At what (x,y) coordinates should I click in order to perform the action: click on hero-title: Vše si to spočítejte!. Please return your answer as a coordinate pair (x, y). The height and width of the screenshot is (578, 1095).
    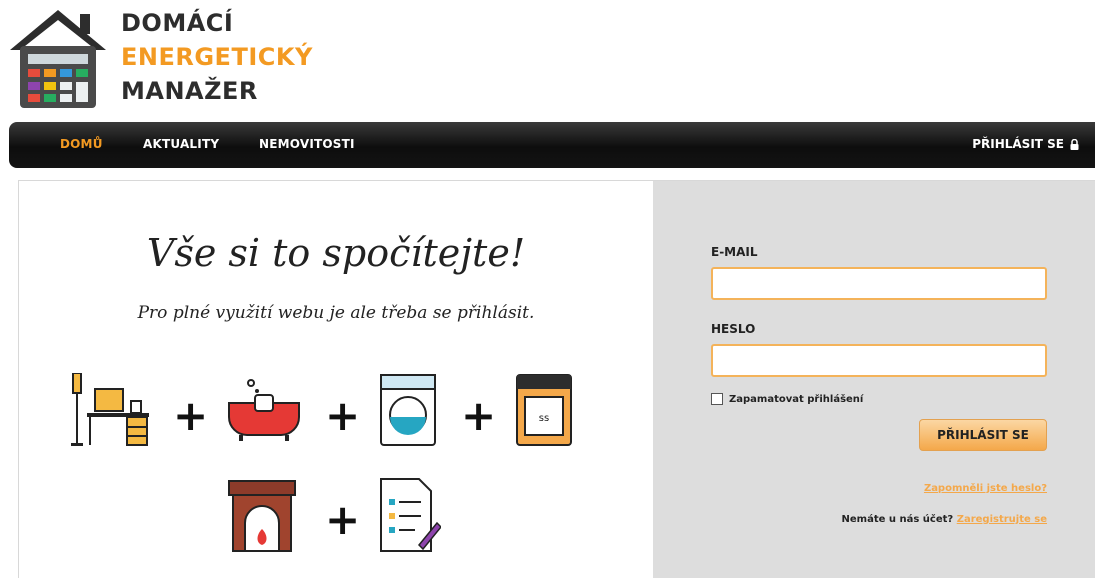
    Looking at the image, I should click on (336, 253).